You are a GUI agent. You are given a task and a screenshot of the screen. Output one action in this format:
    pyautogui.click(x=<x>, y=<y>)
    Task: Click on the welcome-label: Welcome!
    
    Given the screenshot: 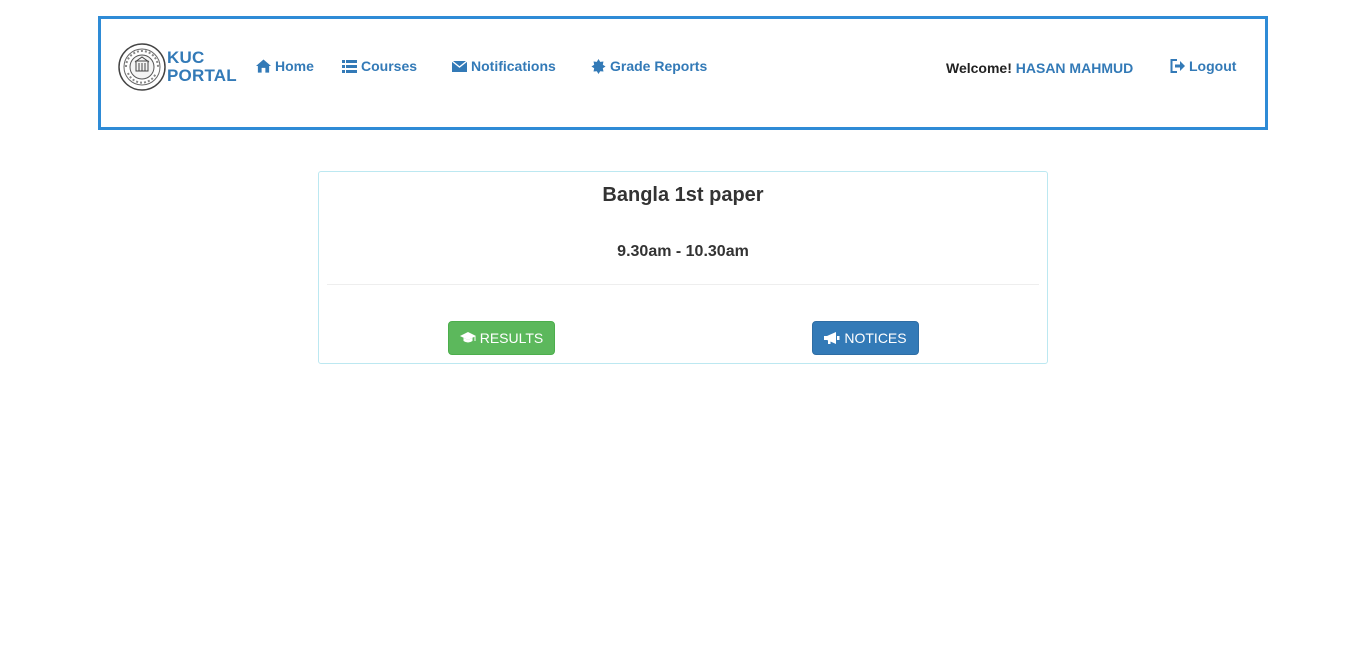 What is the action you would take?
    pyautogui.click(x=979, y=68)
    